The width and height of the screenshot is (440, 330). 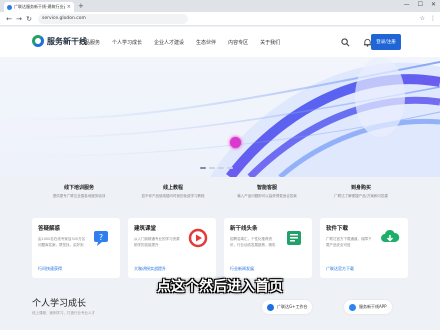 I want to click on window-controls: — ☐ ✕, so click(x=420, y=4).